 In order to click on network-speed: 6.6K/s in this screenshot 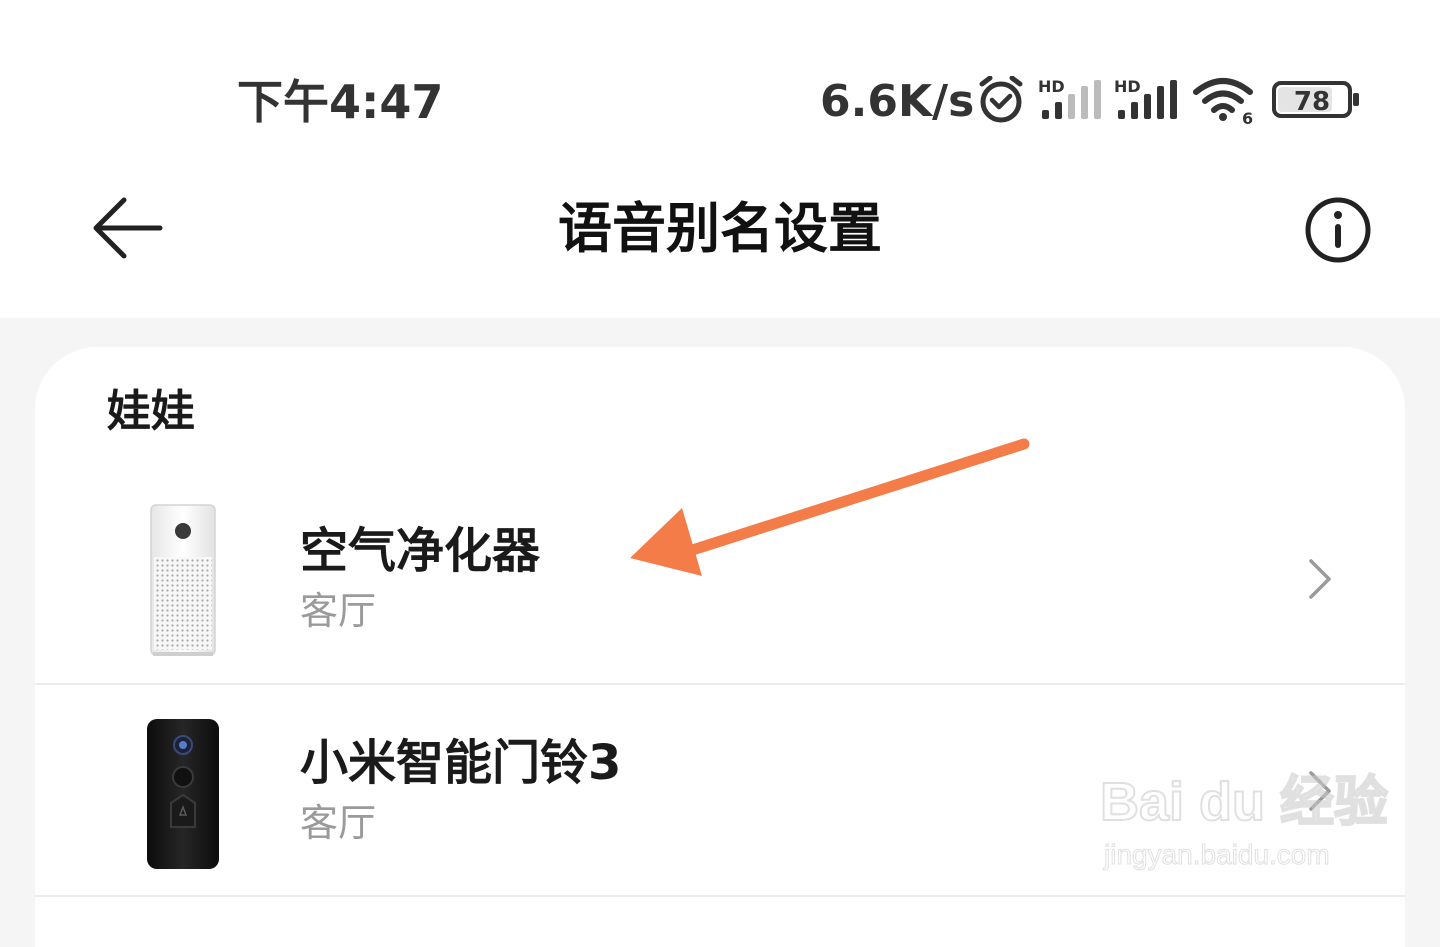, I will do `click(897, 101)`.